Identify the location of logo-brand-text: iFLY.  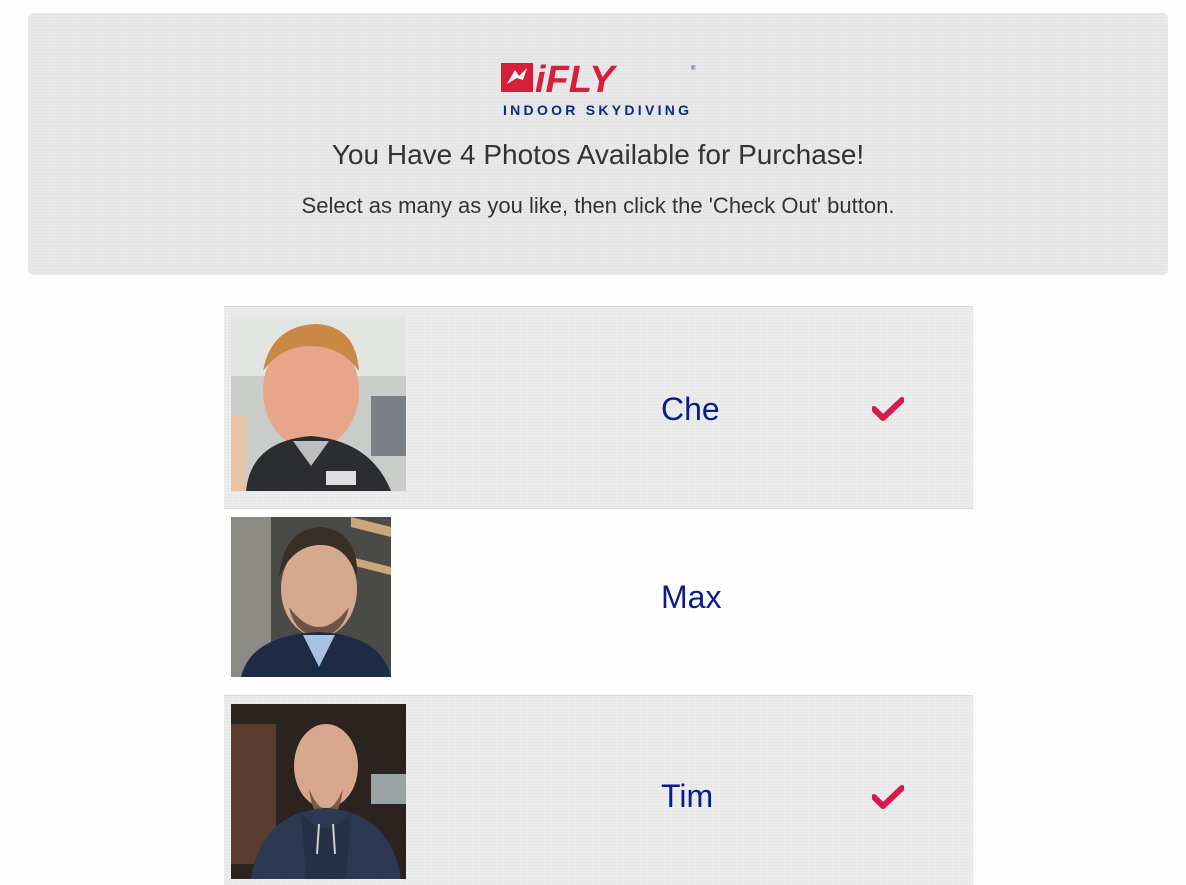
(576, 80).